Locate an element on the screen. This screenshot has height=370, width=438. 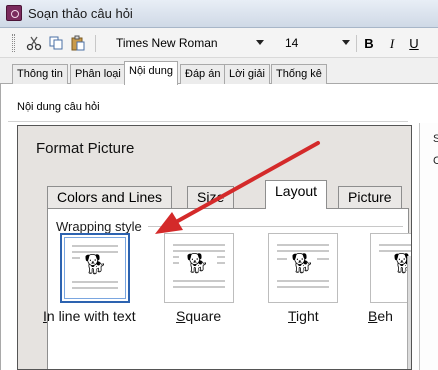
behind-text-caption: Beh is located at coordinates (380, 316).